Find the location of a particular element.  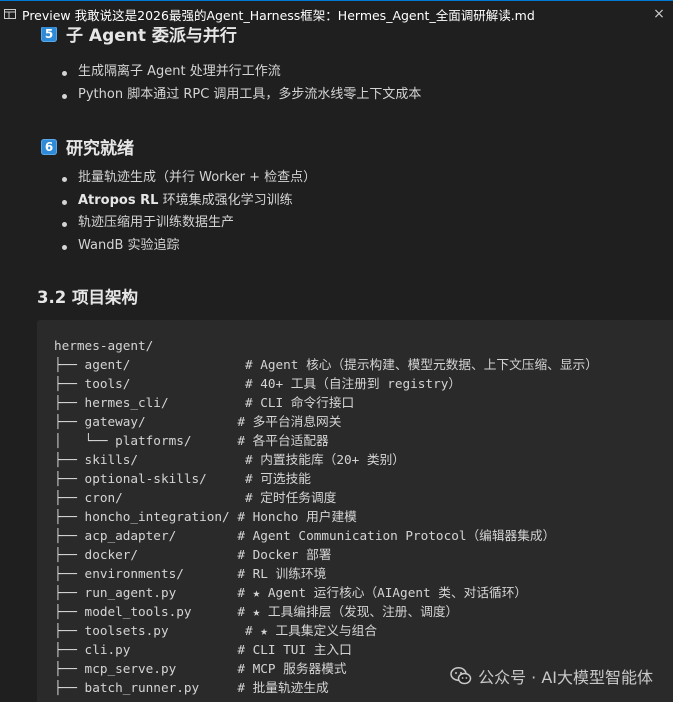

code-line: ├── cron/ # 定时任务调度 is located at coordinates (195, 497).